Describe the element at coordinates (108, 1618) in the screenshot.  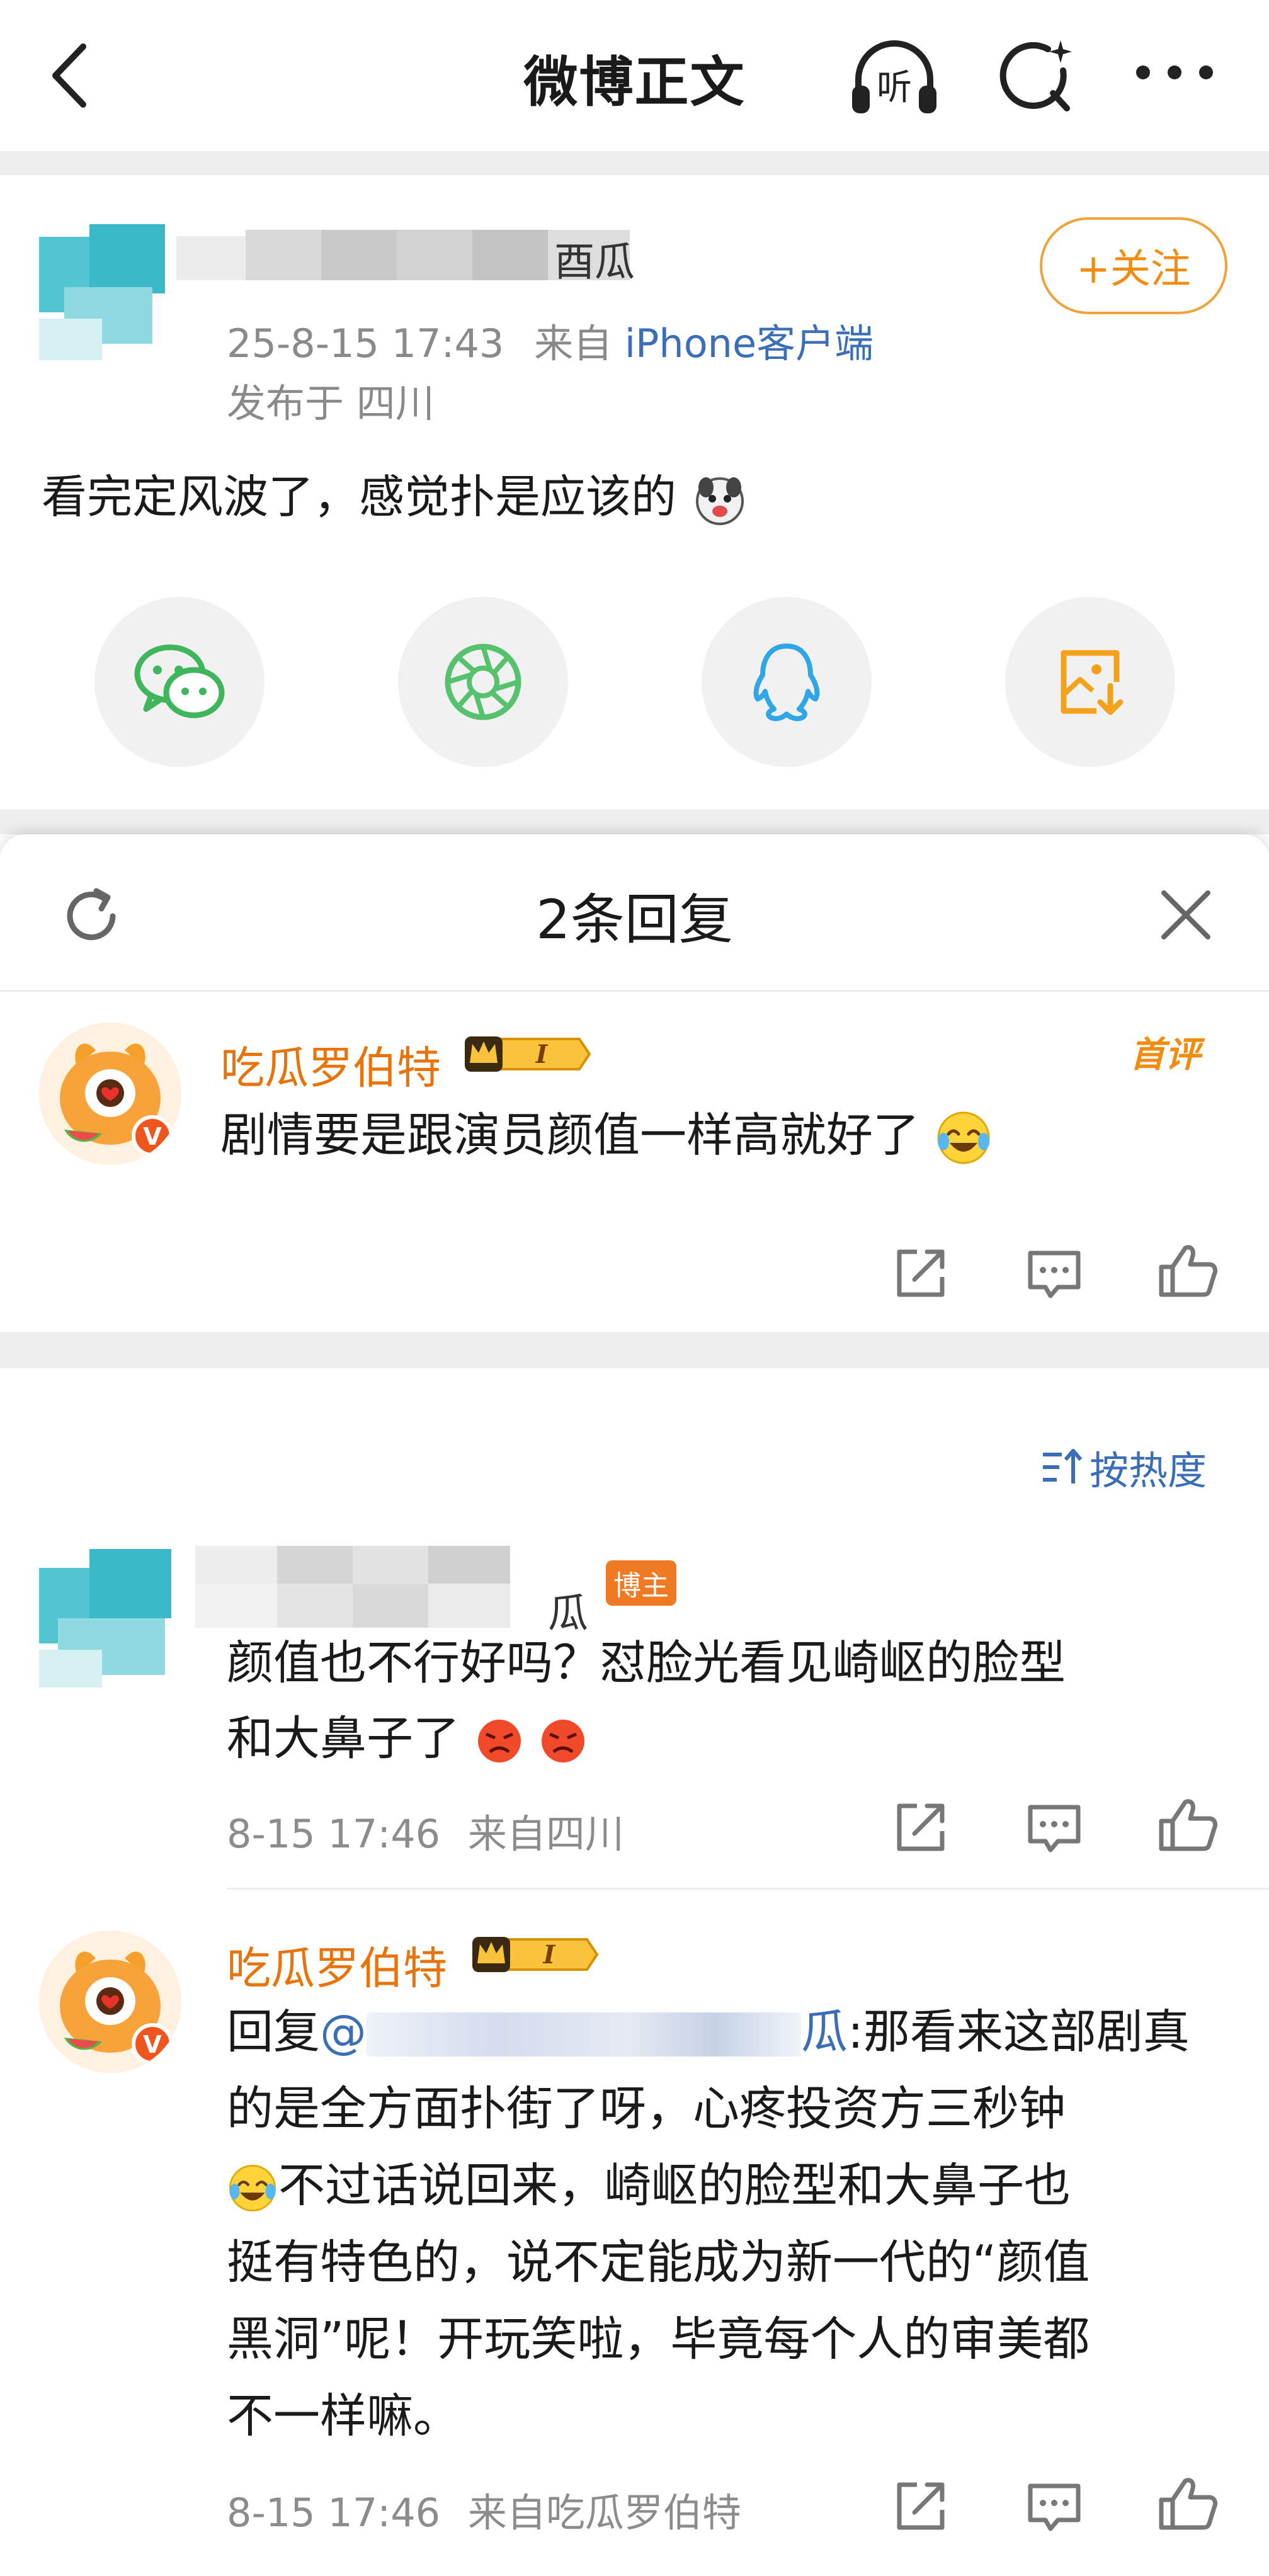
I see `avatar` at that location.